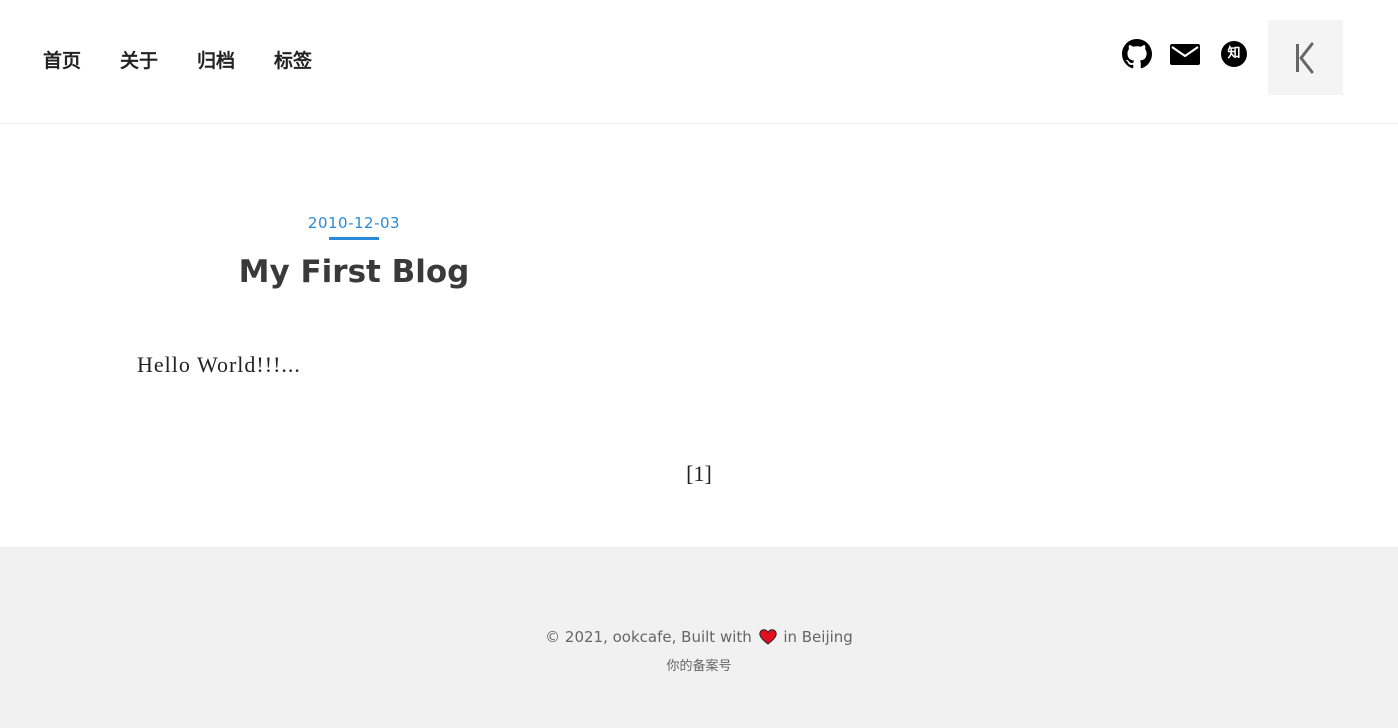 This screenshot has height=728, width=1398. I want to click on icp-license: 你的备案号, so click(699, 667).